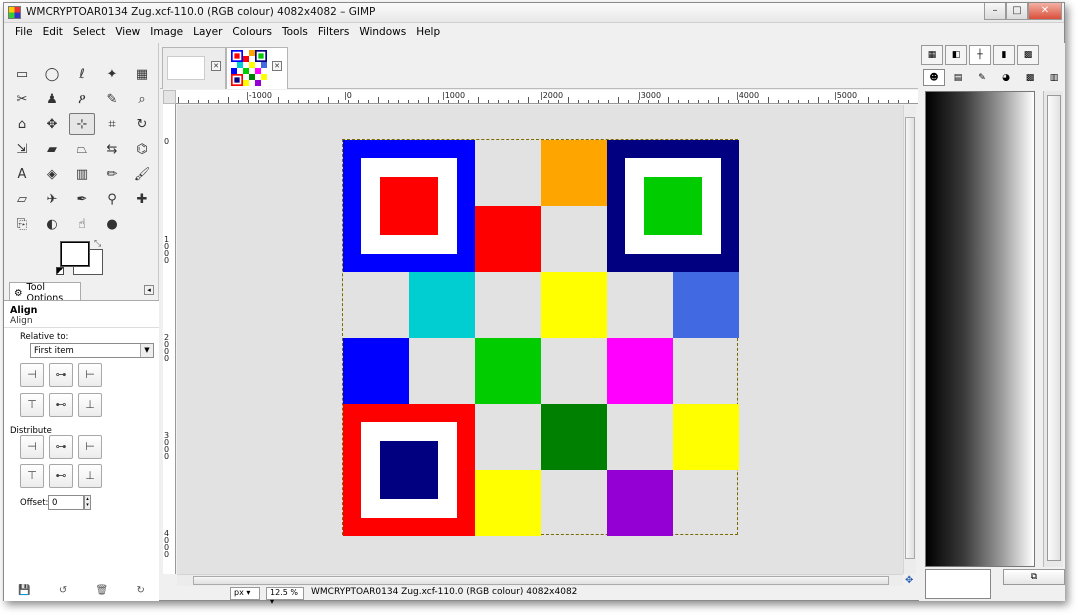 The height and width of the screenshot is (615, 1080). What do you see at coordinates (66, 502) in the screenshot?
I see `offset-input: 0` at bounding box center [66, 502].